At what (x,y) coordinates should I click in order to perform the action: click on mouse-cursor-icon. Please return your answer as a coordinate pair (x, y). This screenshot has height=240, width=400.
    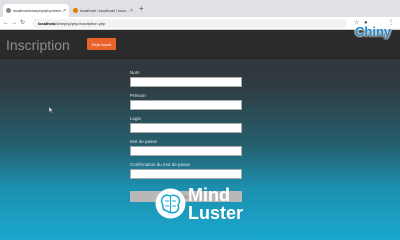
    Looking at the image, I should click on (51, 110).